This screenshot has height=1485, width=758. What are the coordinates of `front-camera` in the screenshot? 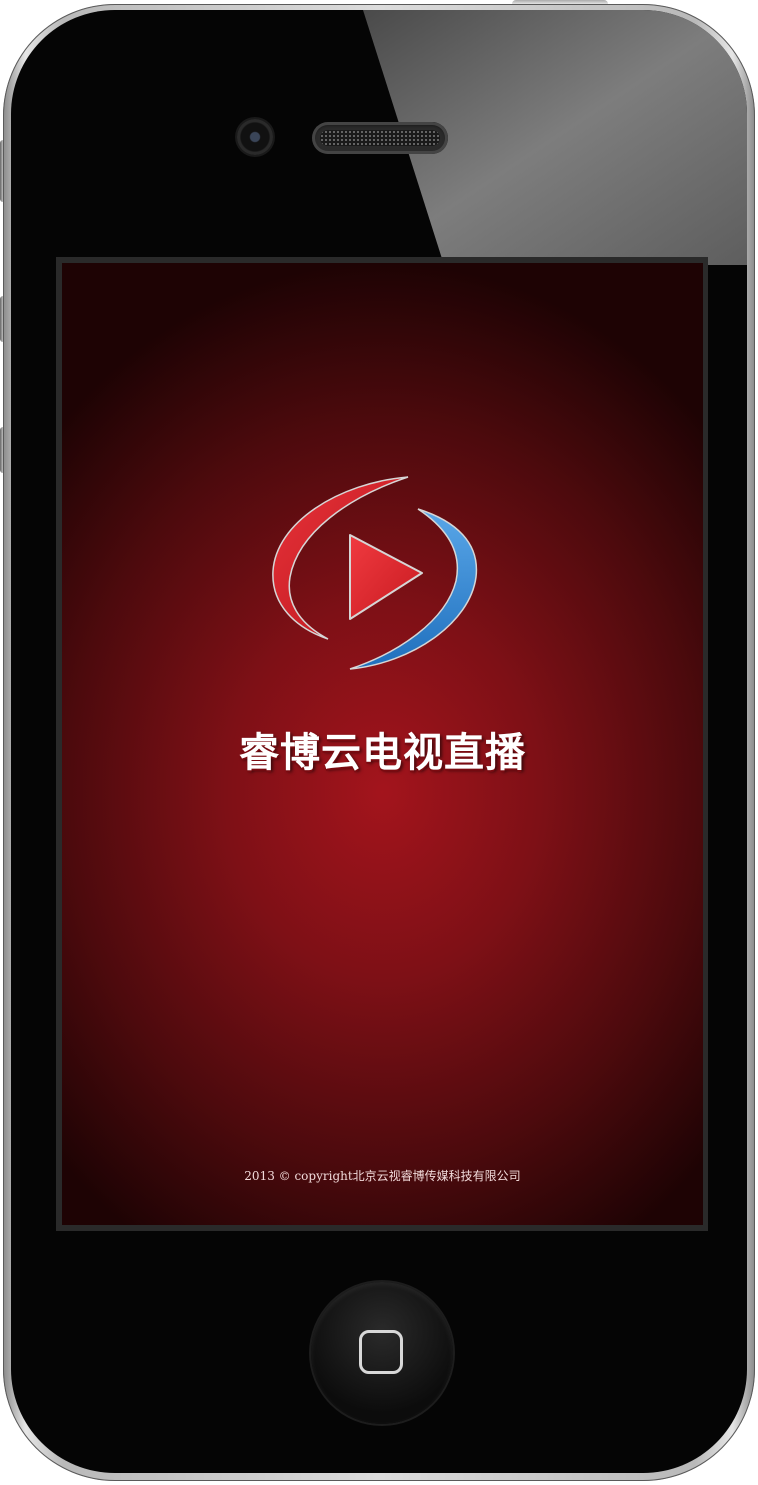 It's located at (255, 137).